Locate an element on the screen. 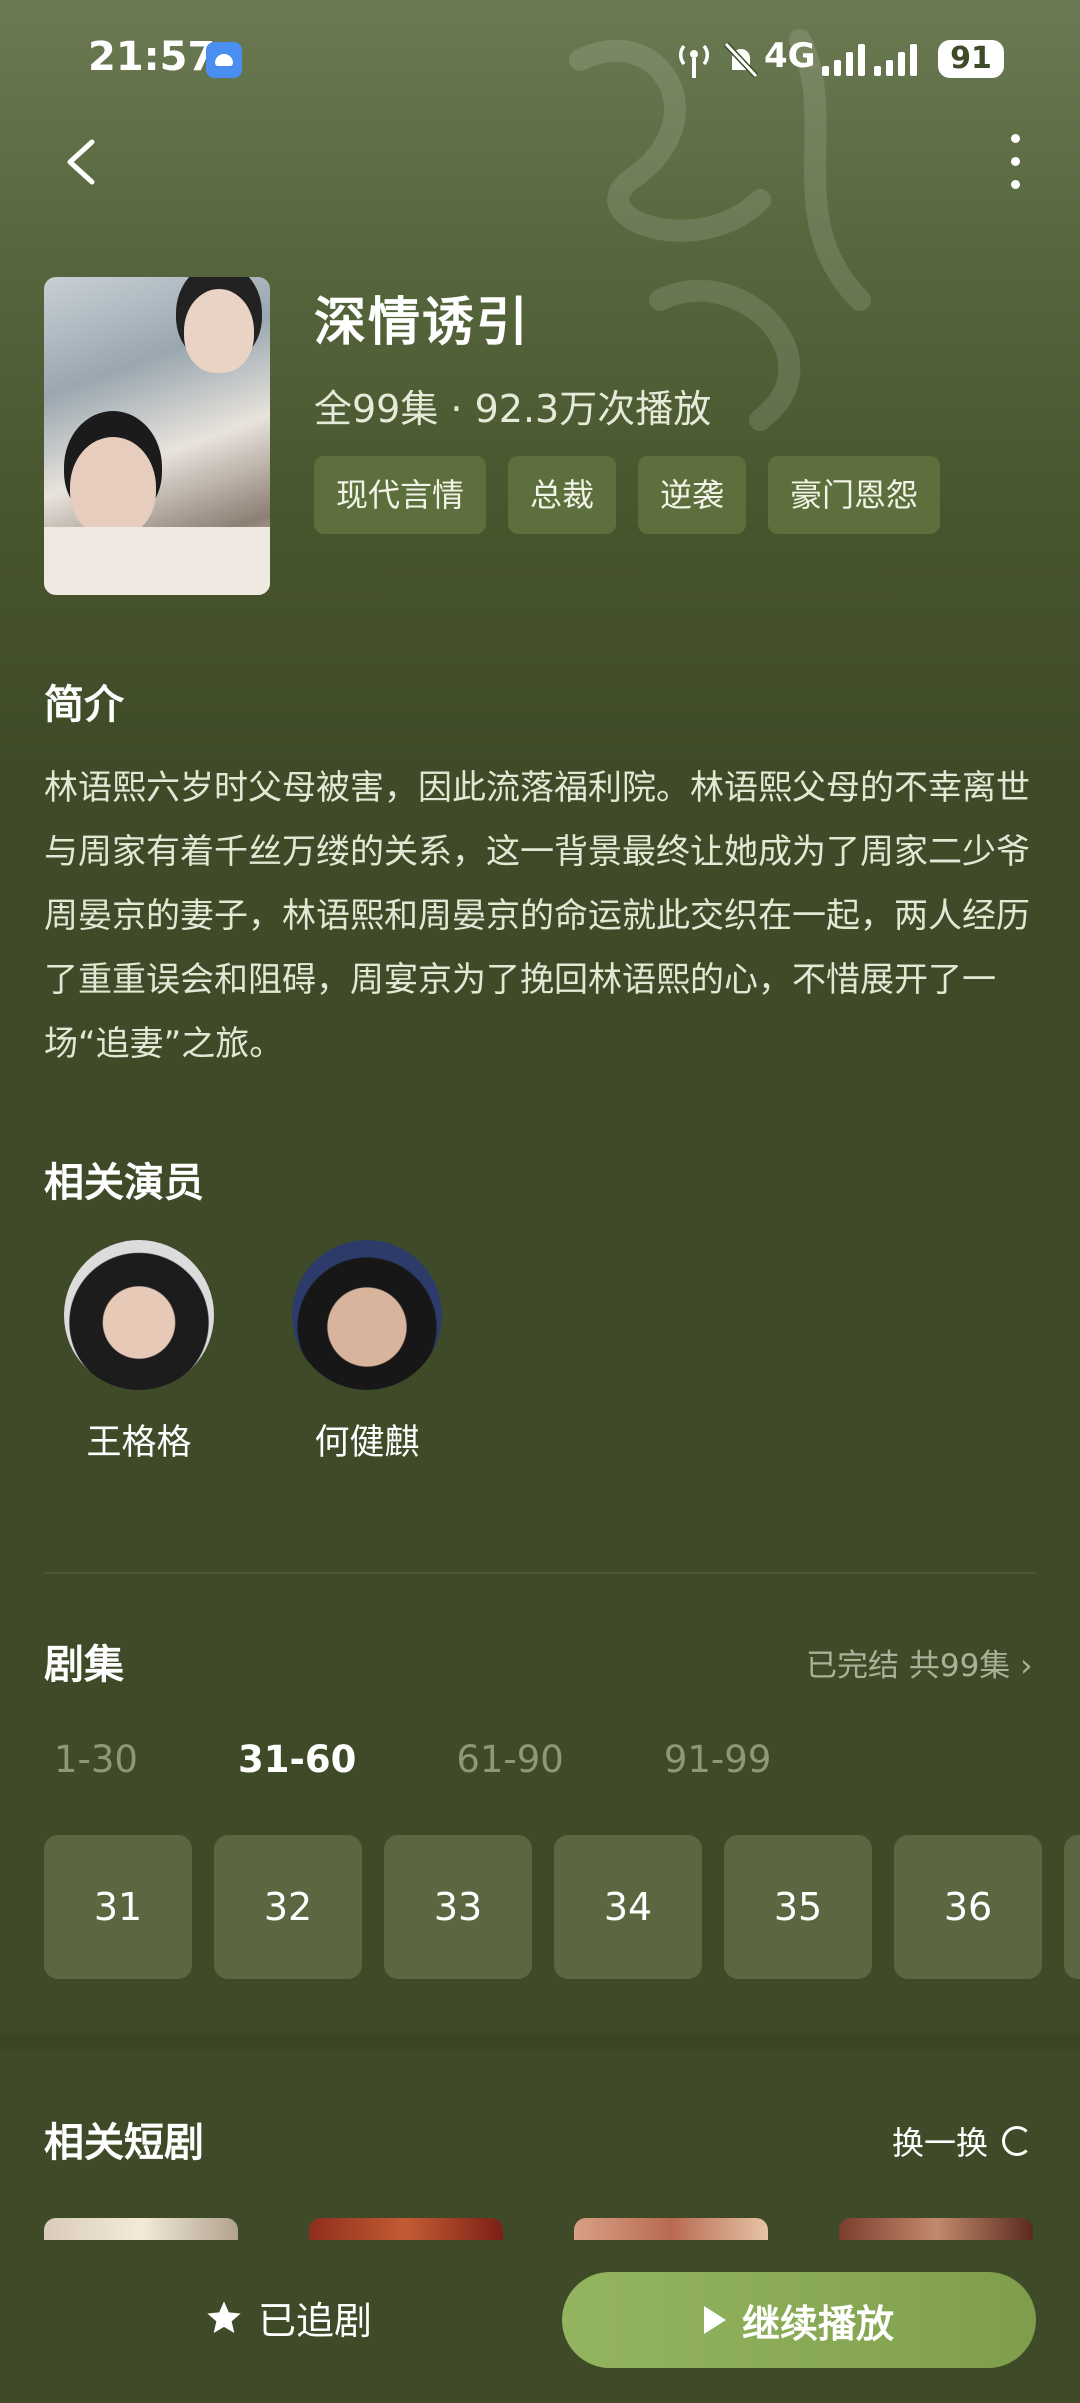  intro-heading: 简介 is located at coordinates (84, 705).